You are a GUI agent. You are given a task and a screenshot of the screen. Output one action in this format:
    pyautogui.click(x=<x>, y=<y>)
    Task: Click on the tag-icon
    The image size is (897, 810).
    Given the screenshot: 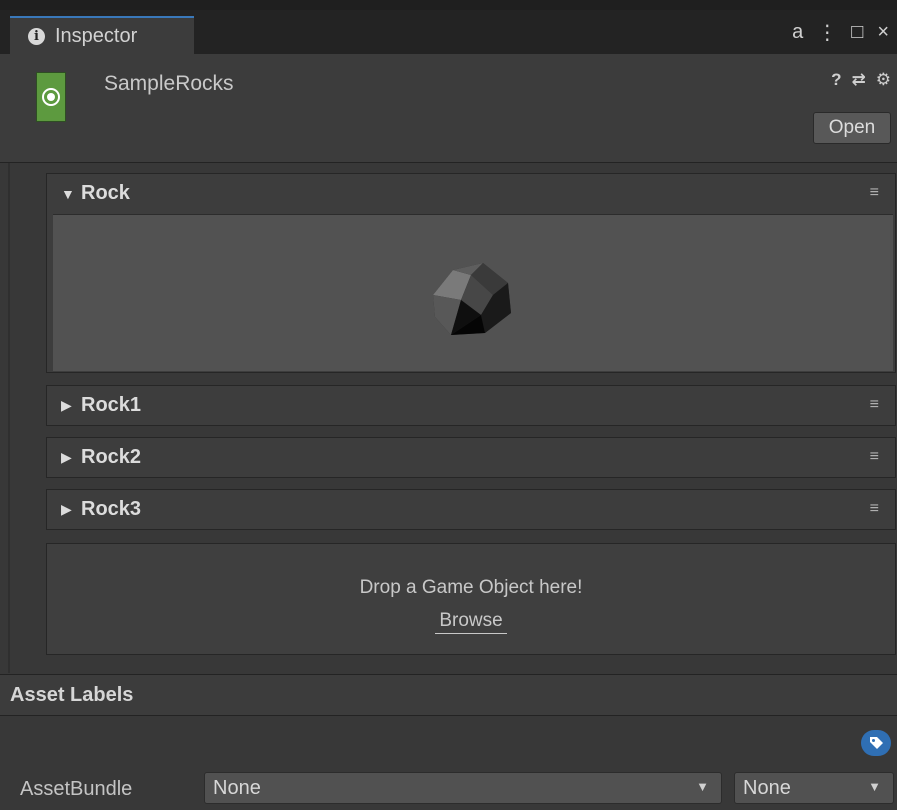 What is the action you would take?
    pyautogui.click(x=876, y=743)
    